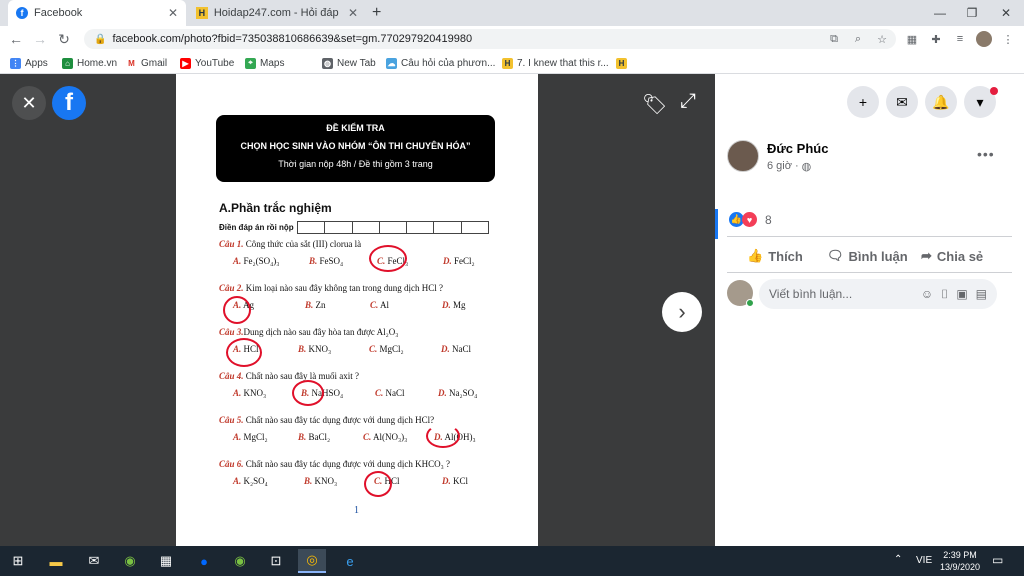  Describe the element at coordinates (393, 227) in the screenshot. I see `answer-grid` at that location.